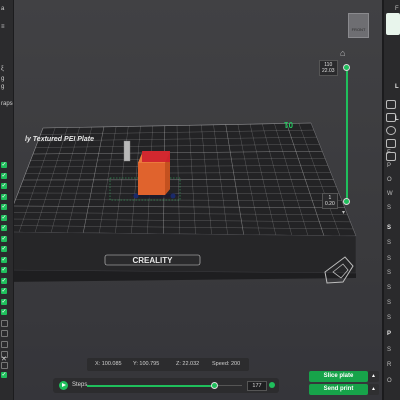  What do you see at coordinates (108, 364) in the screenshot?
I see `status-x: X: 100.085` at bounding box center [108, 364].